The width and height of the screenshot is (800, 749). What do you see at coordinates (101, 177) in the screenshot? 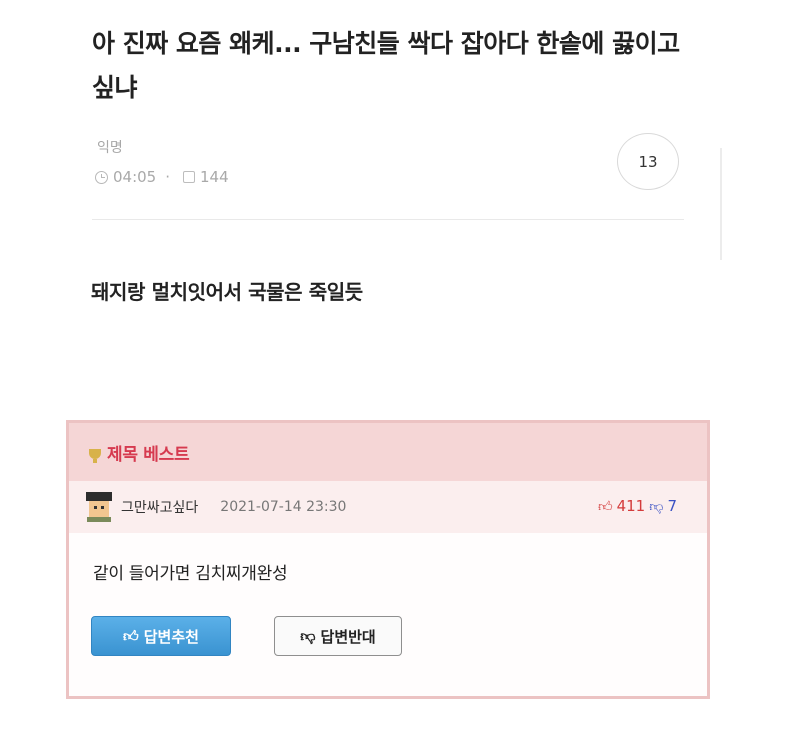
I see `clock-icon` at bounding box center [101, 177].